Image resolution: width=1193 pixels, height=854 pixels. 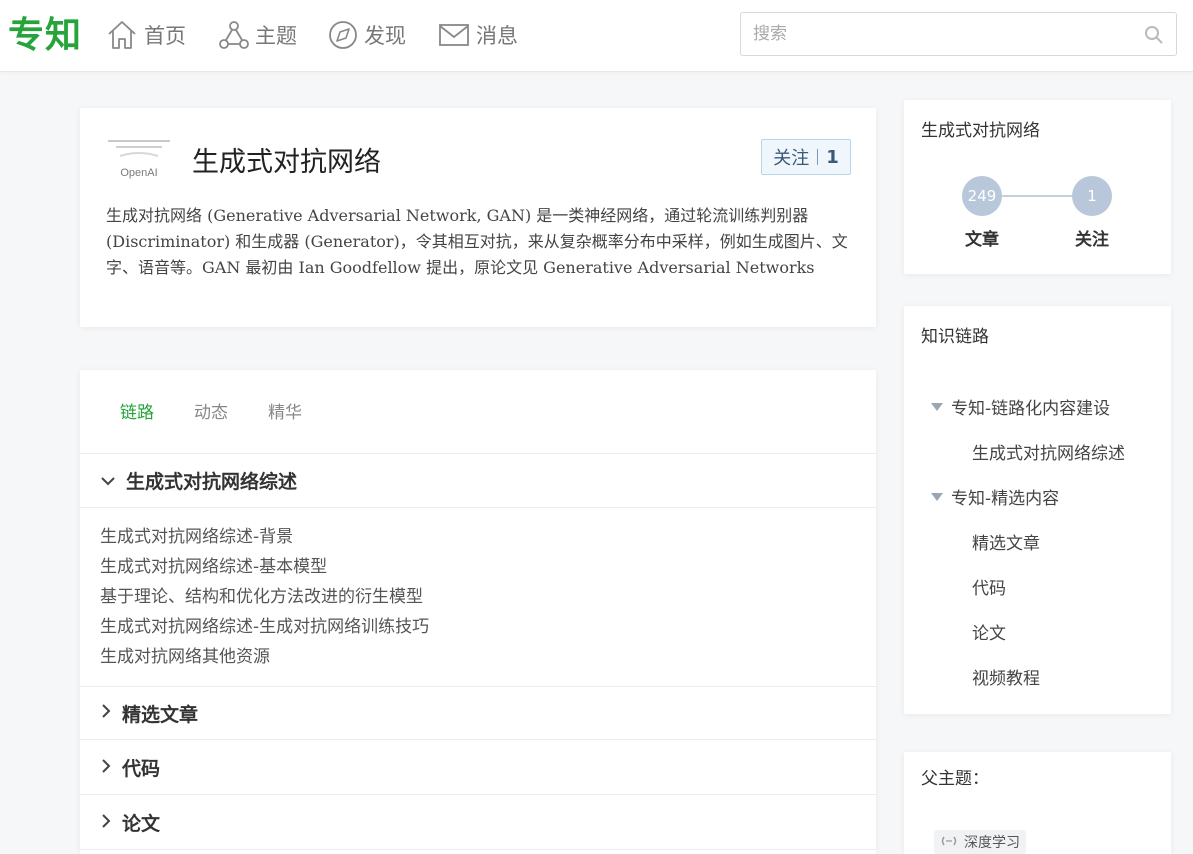 What do you see at coordinates (264, 567) in the screenshot?
I see `list-item: 生成式对抗网络综述-基本模型` at bounding box center [264, 567].